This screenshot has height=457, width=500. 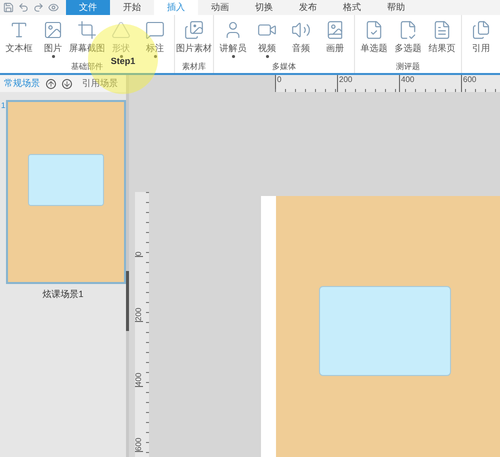 What do you see at coordinates (194, 67) in the screenshot?
I see `group-label: 素材库` at bounding box center [194, 67].